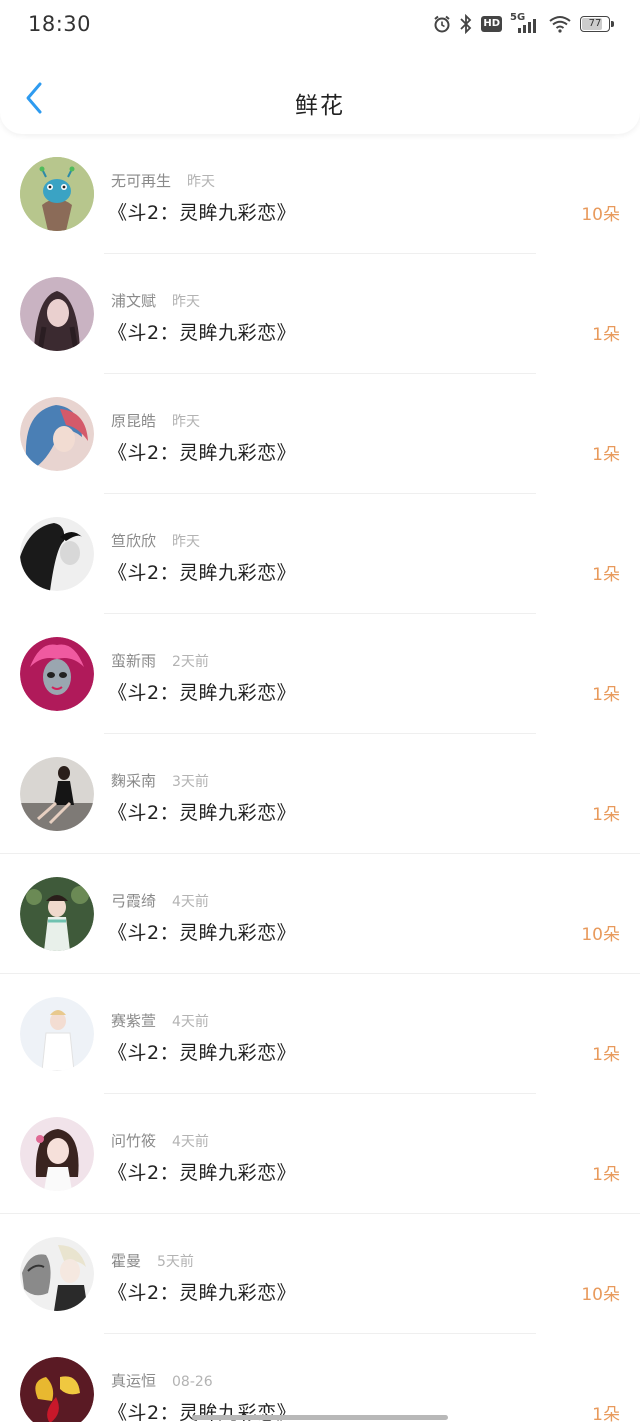  Describe the element at coordinates (320, 106) in the screenshot. I see `page-title: 鲜花` at that location.